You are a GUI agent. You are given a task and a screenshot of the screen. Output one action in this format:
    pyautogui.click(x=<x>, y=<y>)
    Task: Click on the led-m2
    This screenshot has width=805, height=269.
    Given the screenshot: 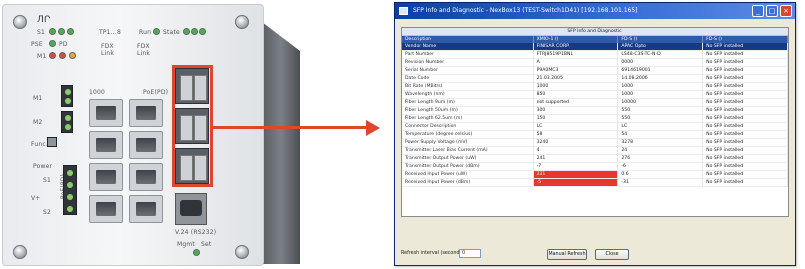 What is the action you would take?
    pyautogui.click(x=62, y=55)
    